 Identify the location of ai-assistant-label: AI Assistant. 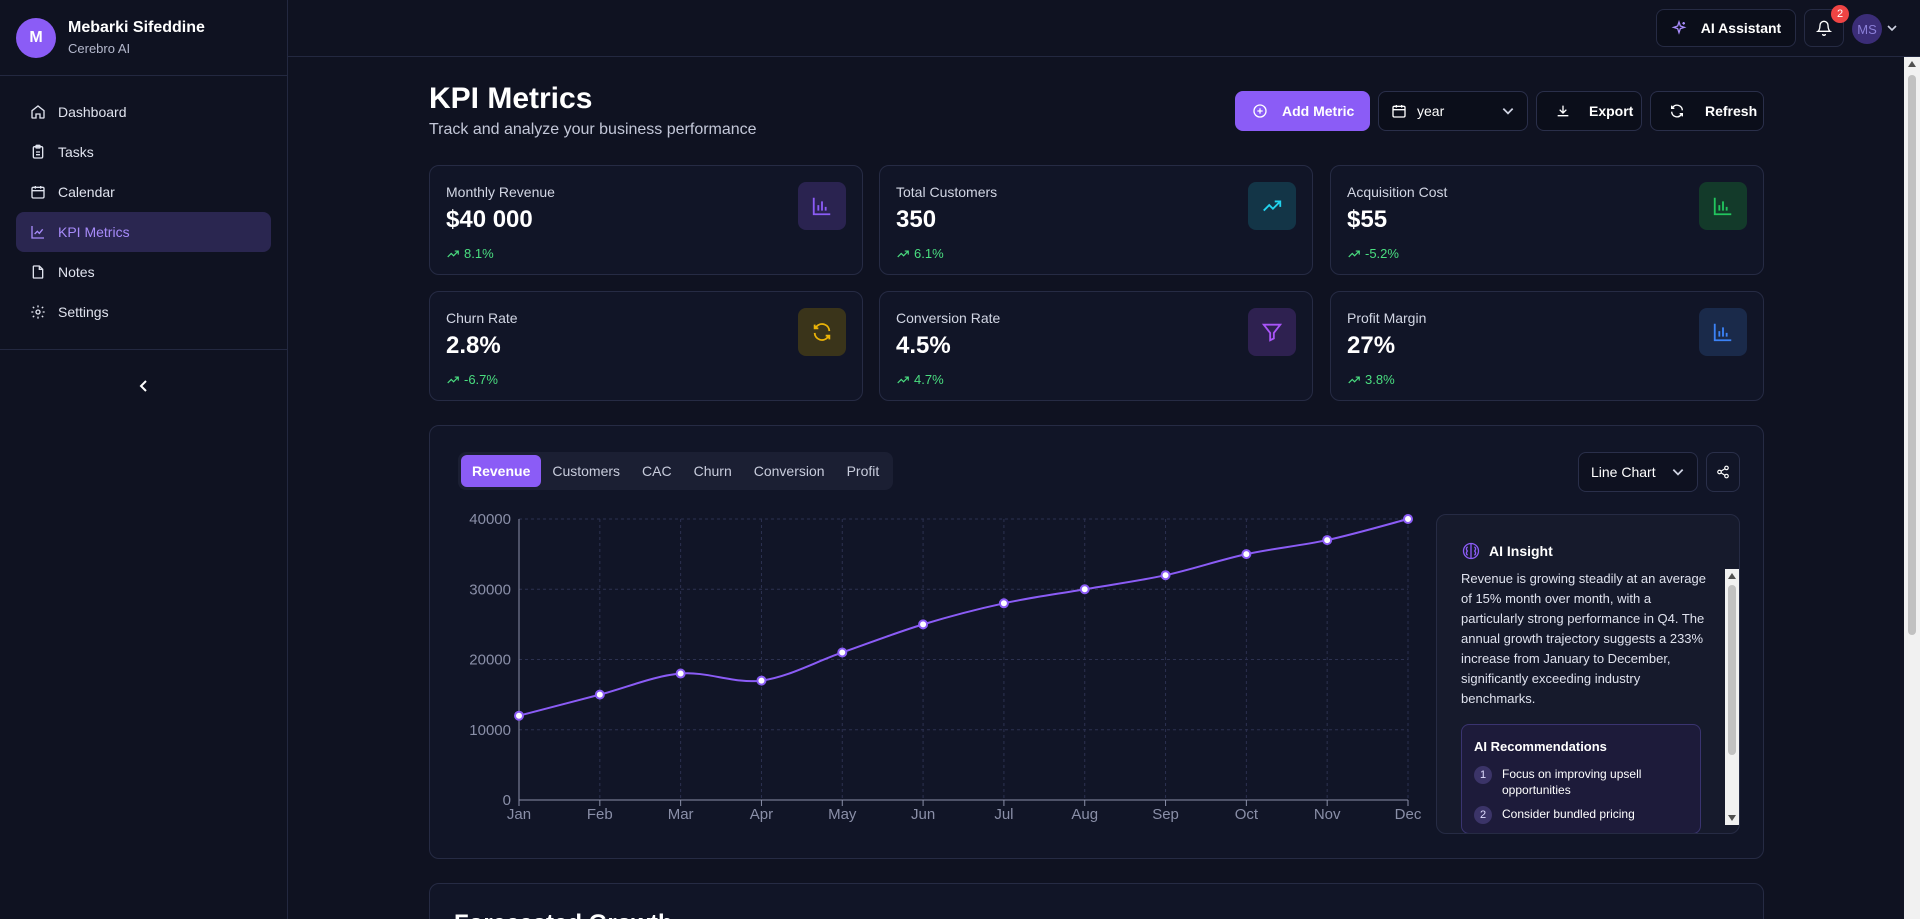
(1741, 28).